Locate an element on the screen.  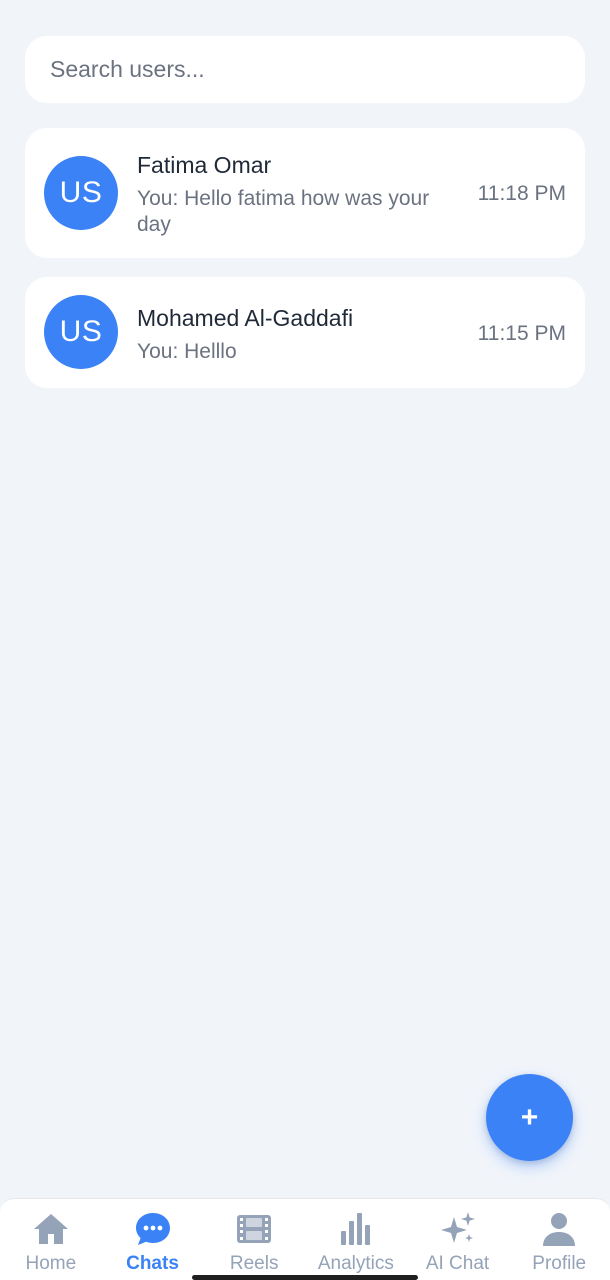
sparkles-icon is located at coordinates (457, 1227).